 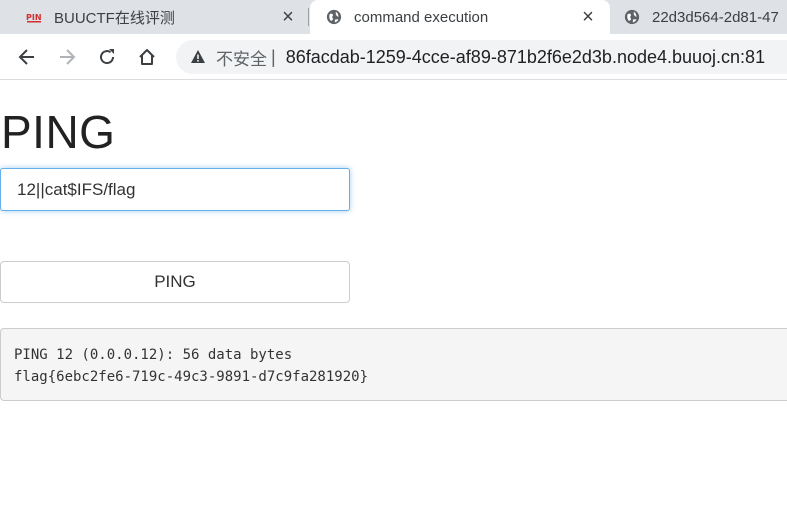 I want to click on tab-title: command execution, so click(x=421, y=17).